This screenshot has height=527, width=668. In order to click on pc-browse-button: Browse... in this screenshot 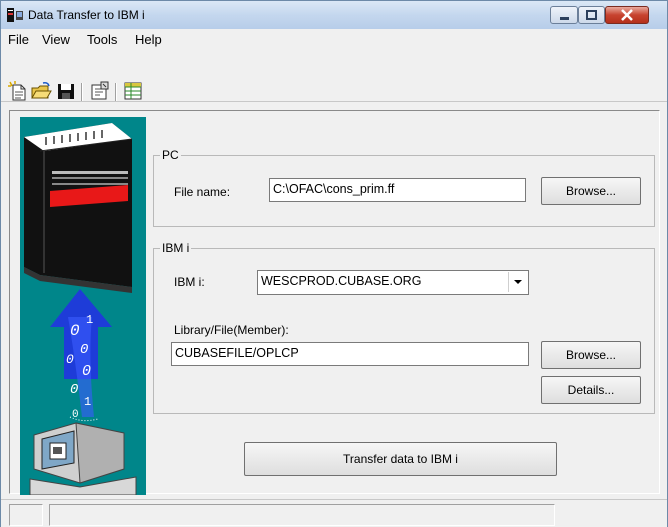, I will do `click(591, 191)`.